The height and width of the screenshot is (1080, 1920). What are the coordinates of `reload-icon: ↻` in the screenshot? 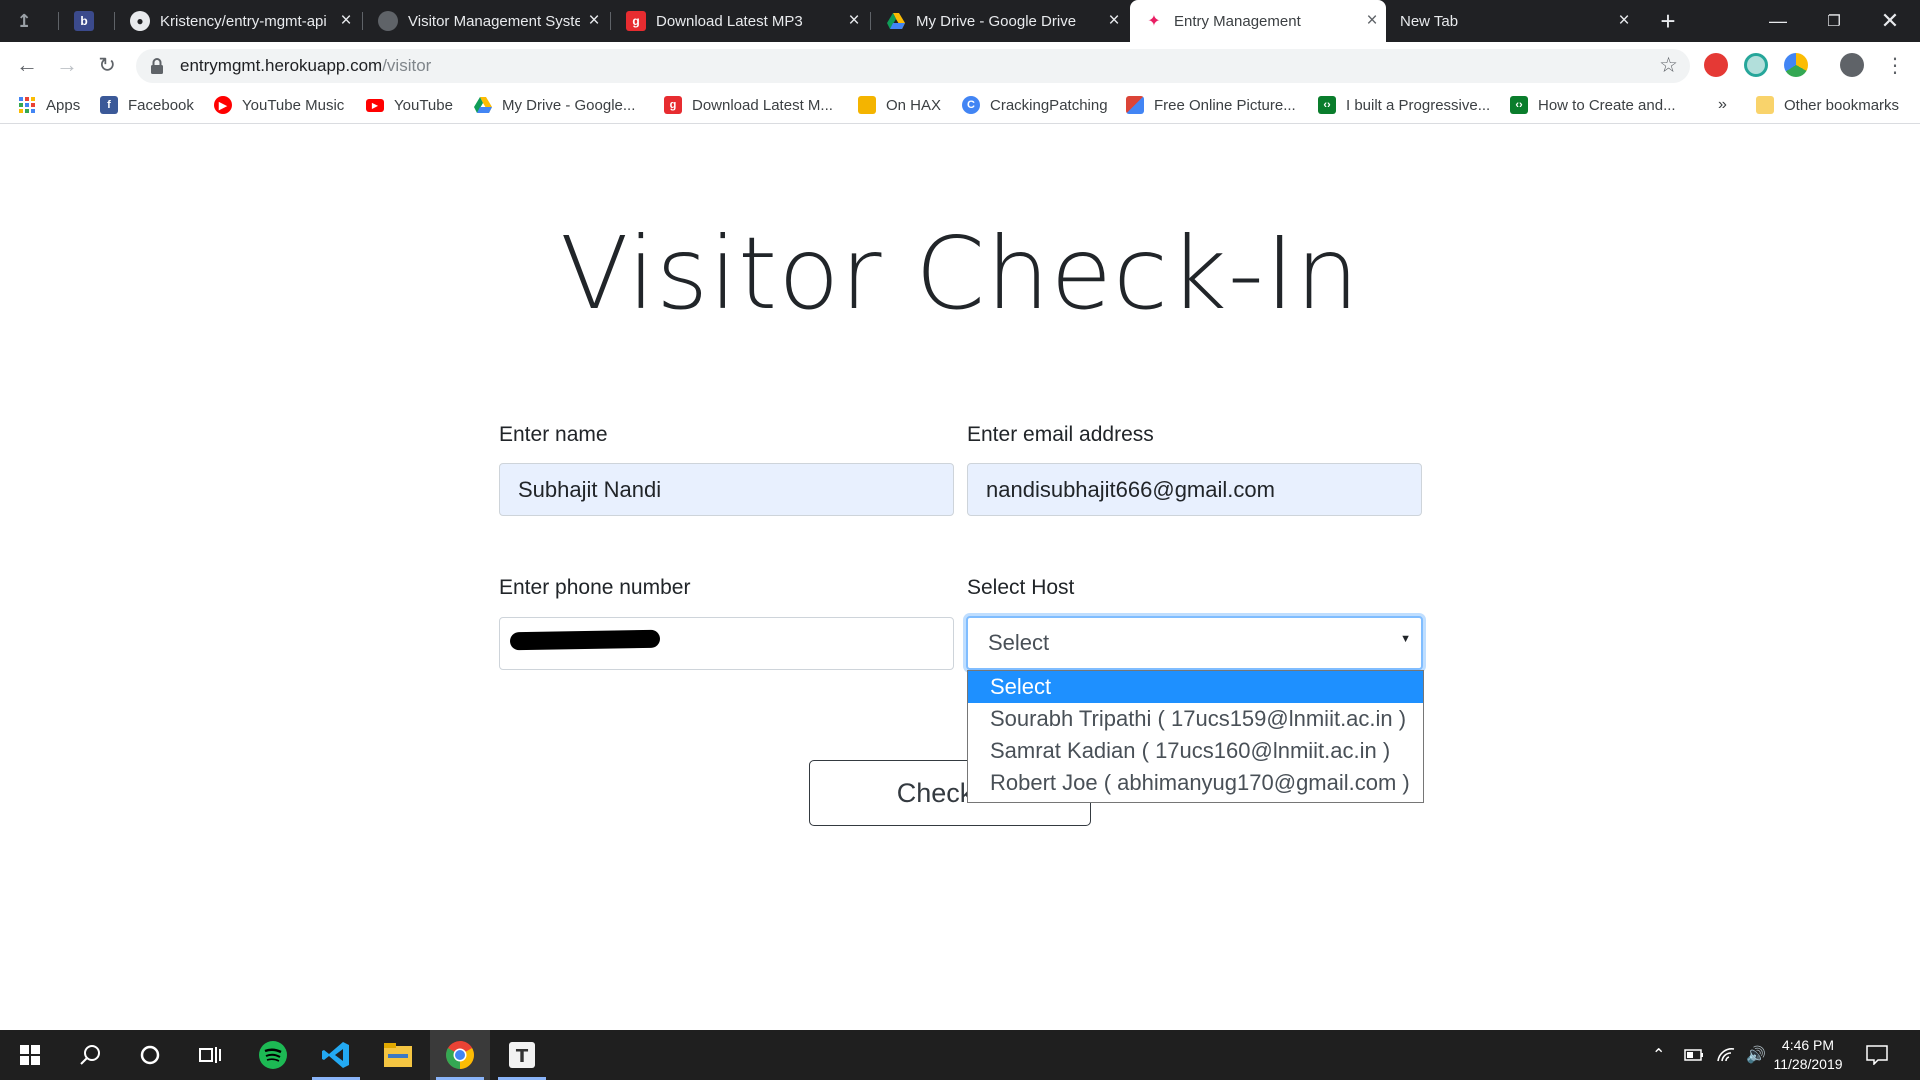 It's located at (107, 65).